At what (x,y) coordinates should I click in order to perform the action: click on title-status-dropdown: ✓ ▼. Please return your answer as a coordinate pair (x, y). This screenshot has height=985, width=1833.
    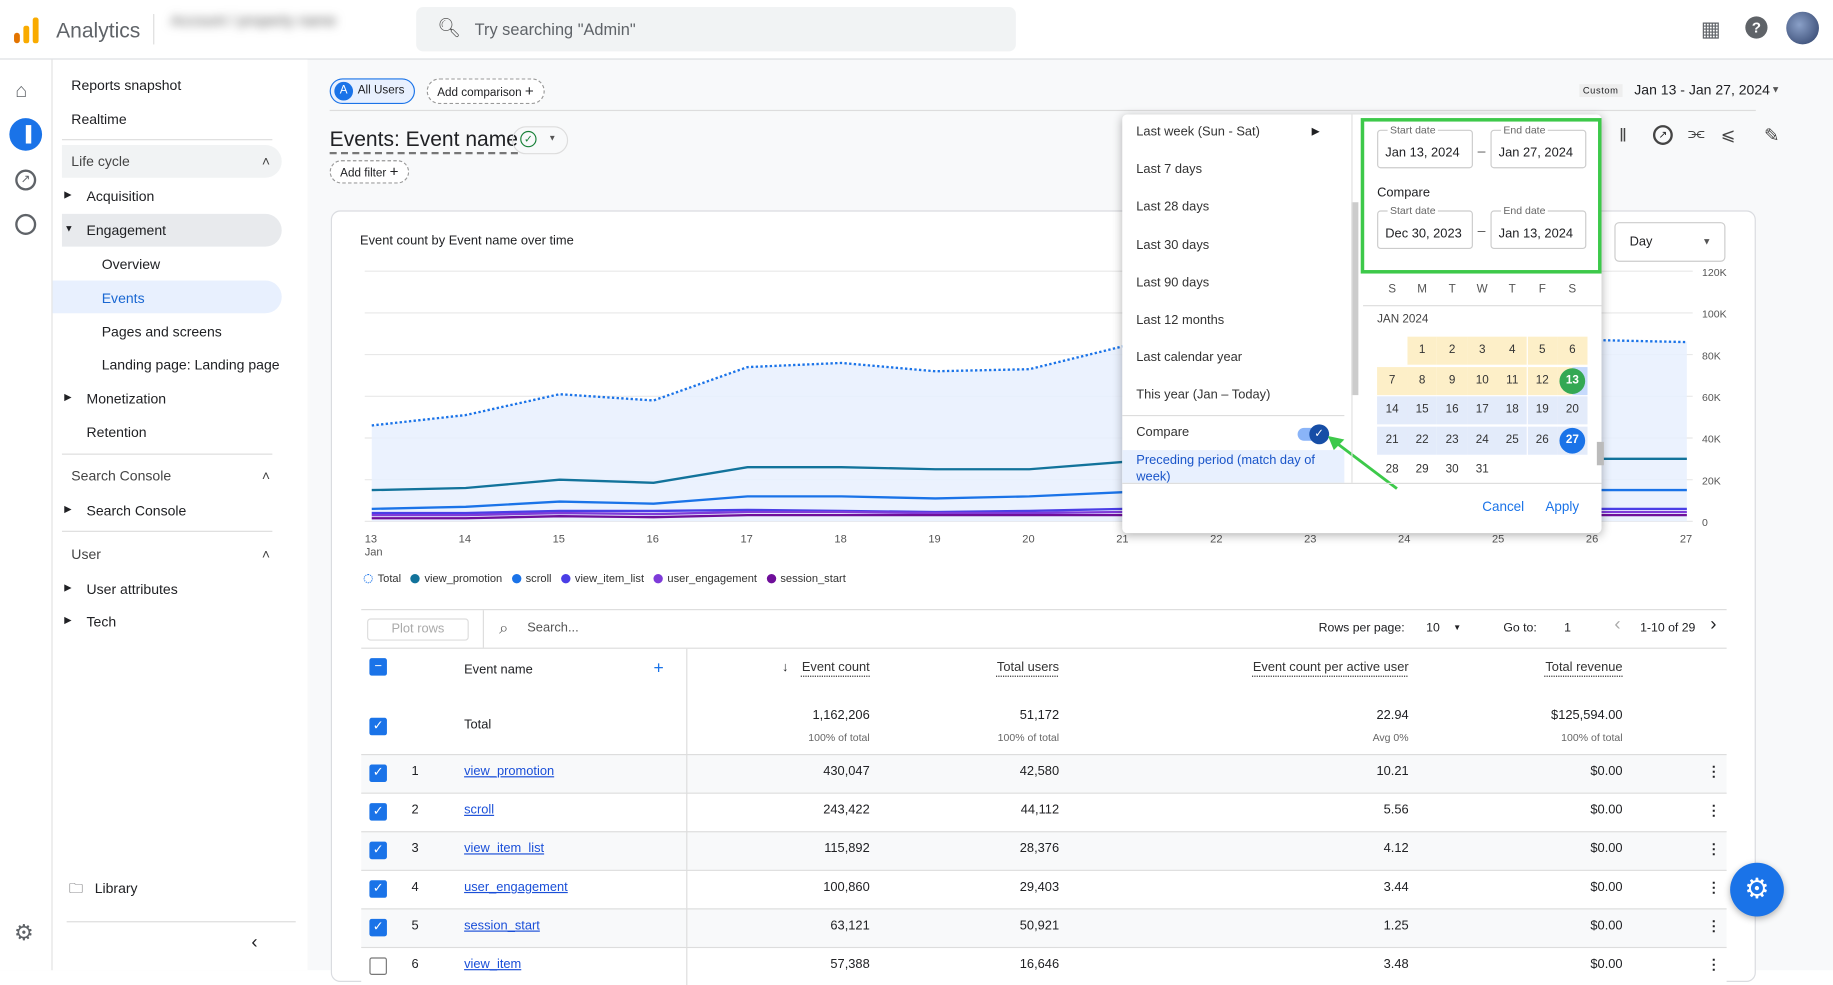
    Looking at the image, I should click on (540, 140).